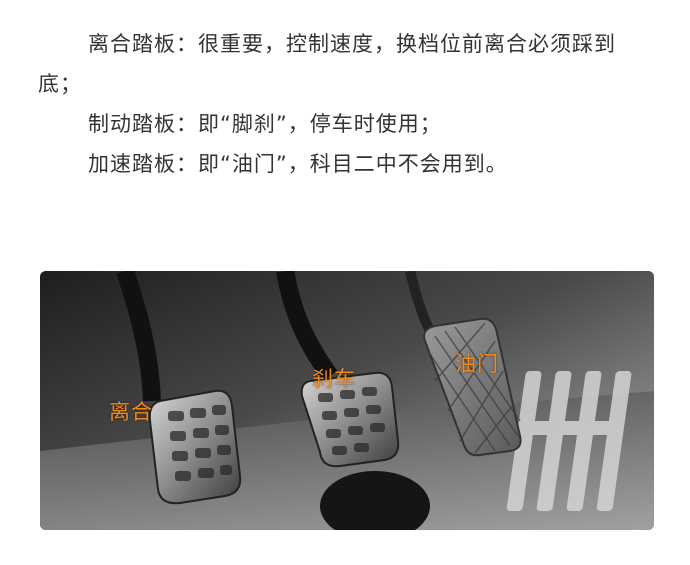 This screenshot has height=565, width=690. I want to click on paragraph-clutch: 离合踏板：很重要，控制速度，换档位前离合必须踩到底；, so click(327, 64).